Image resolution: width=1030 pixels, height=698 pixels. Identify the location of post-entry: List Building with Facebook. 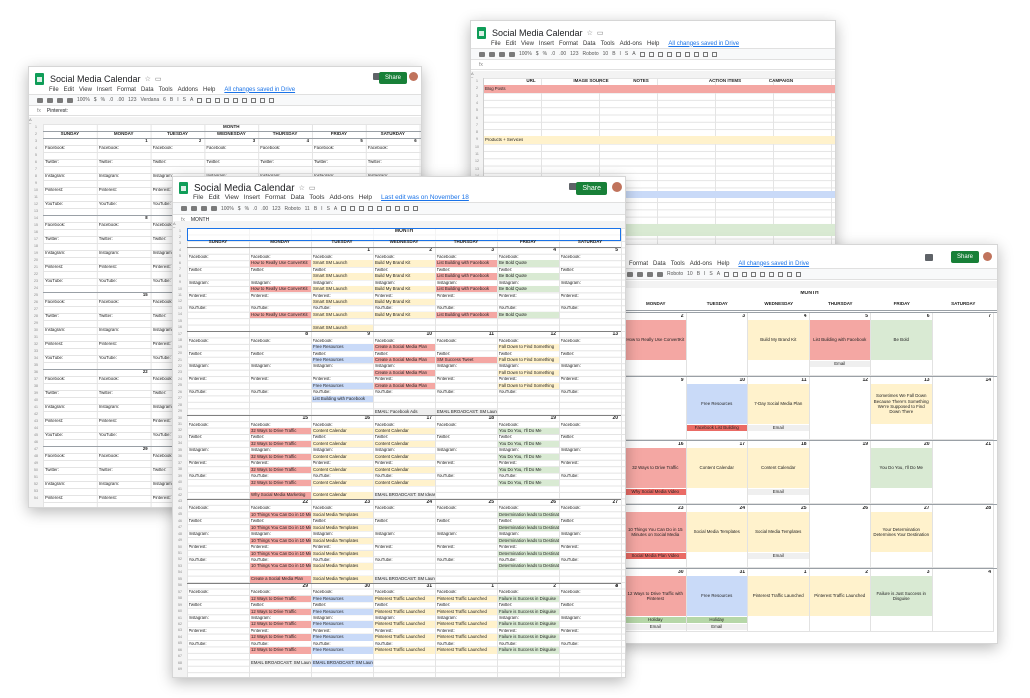
(466, 276).